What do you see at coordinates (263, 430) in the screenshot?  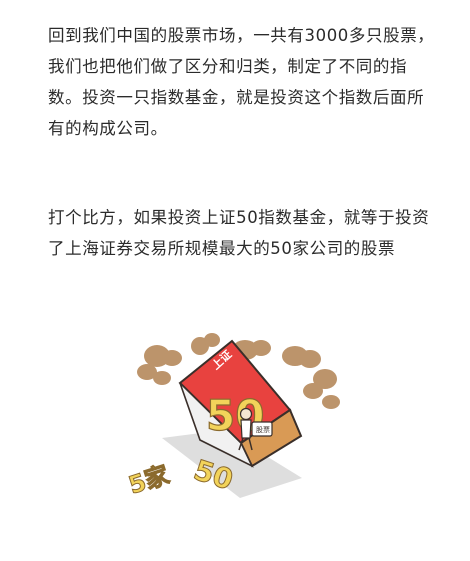 I see `sign-text: 股票` at bounding box center [263, 430].